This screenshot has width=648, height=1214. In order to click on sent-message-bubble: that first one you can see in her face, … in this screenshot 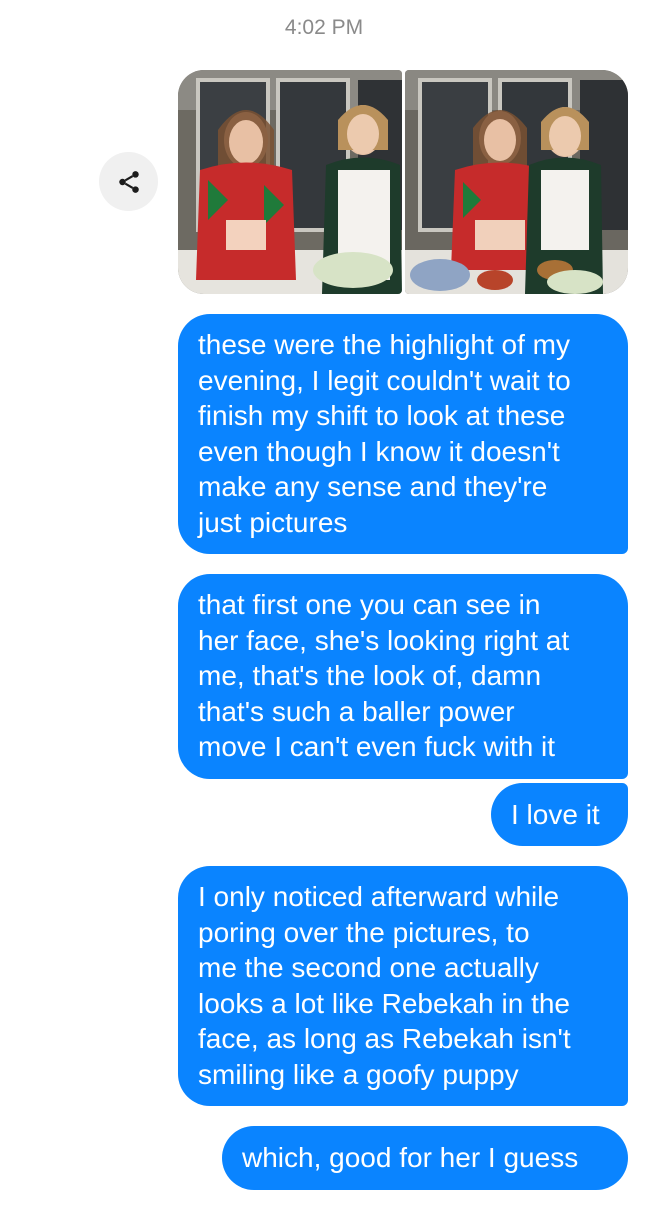, I will do `click(403, 676)`.